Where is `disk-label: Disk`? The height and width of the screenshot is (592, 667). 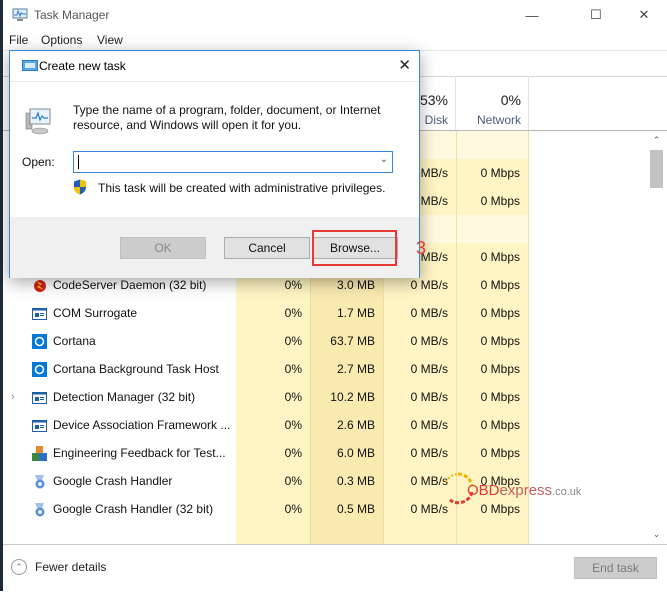 disk-label: Disk is located at coordinates (436, 120).